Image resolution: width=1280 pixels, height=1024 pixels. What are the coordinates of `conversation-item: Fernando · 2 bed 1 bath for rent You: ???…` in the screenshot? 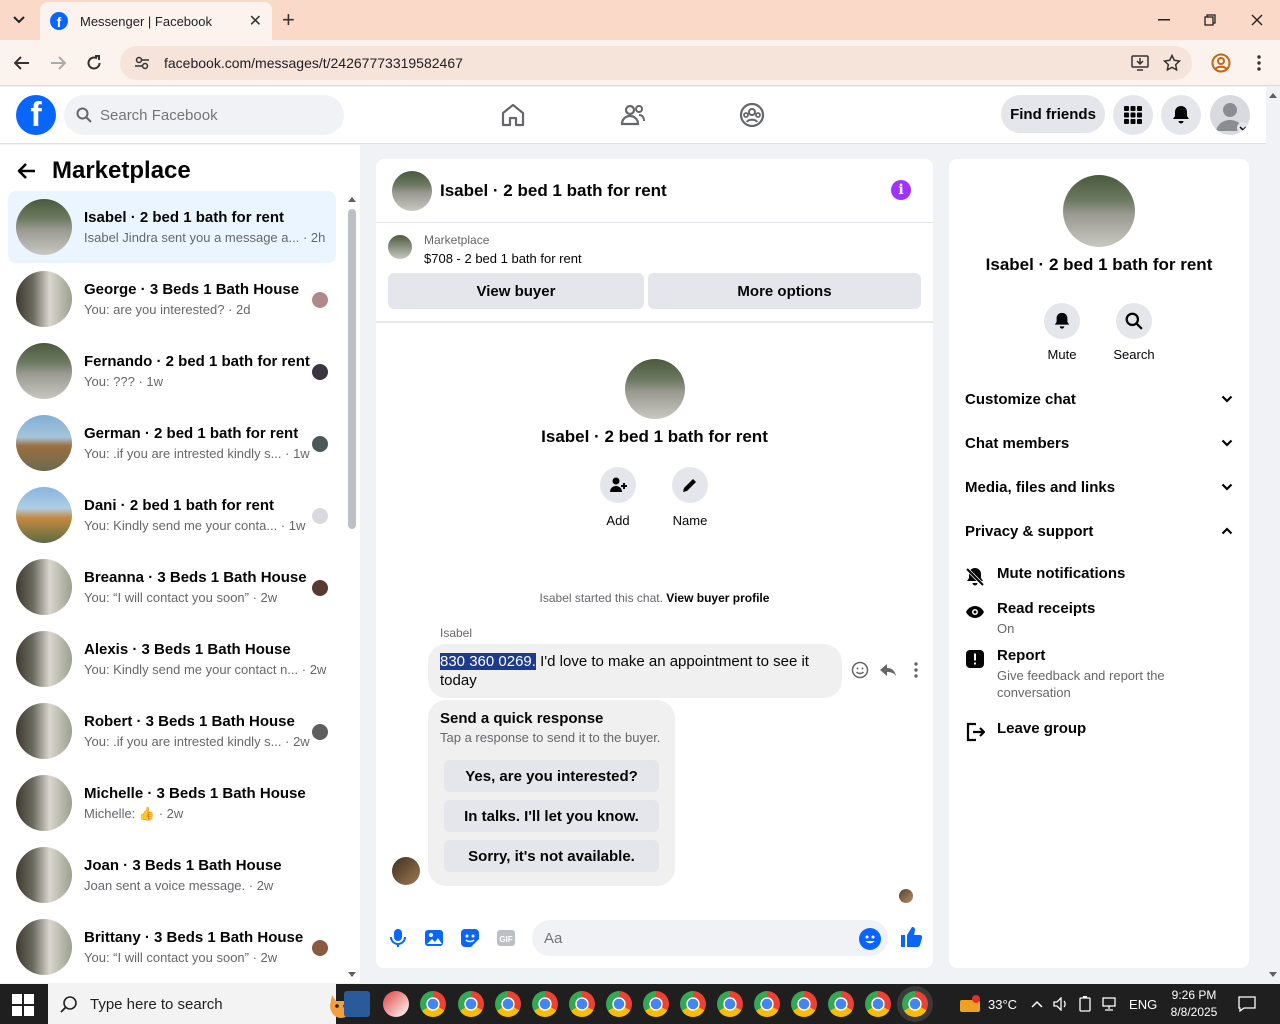 It's located at (172, 371).